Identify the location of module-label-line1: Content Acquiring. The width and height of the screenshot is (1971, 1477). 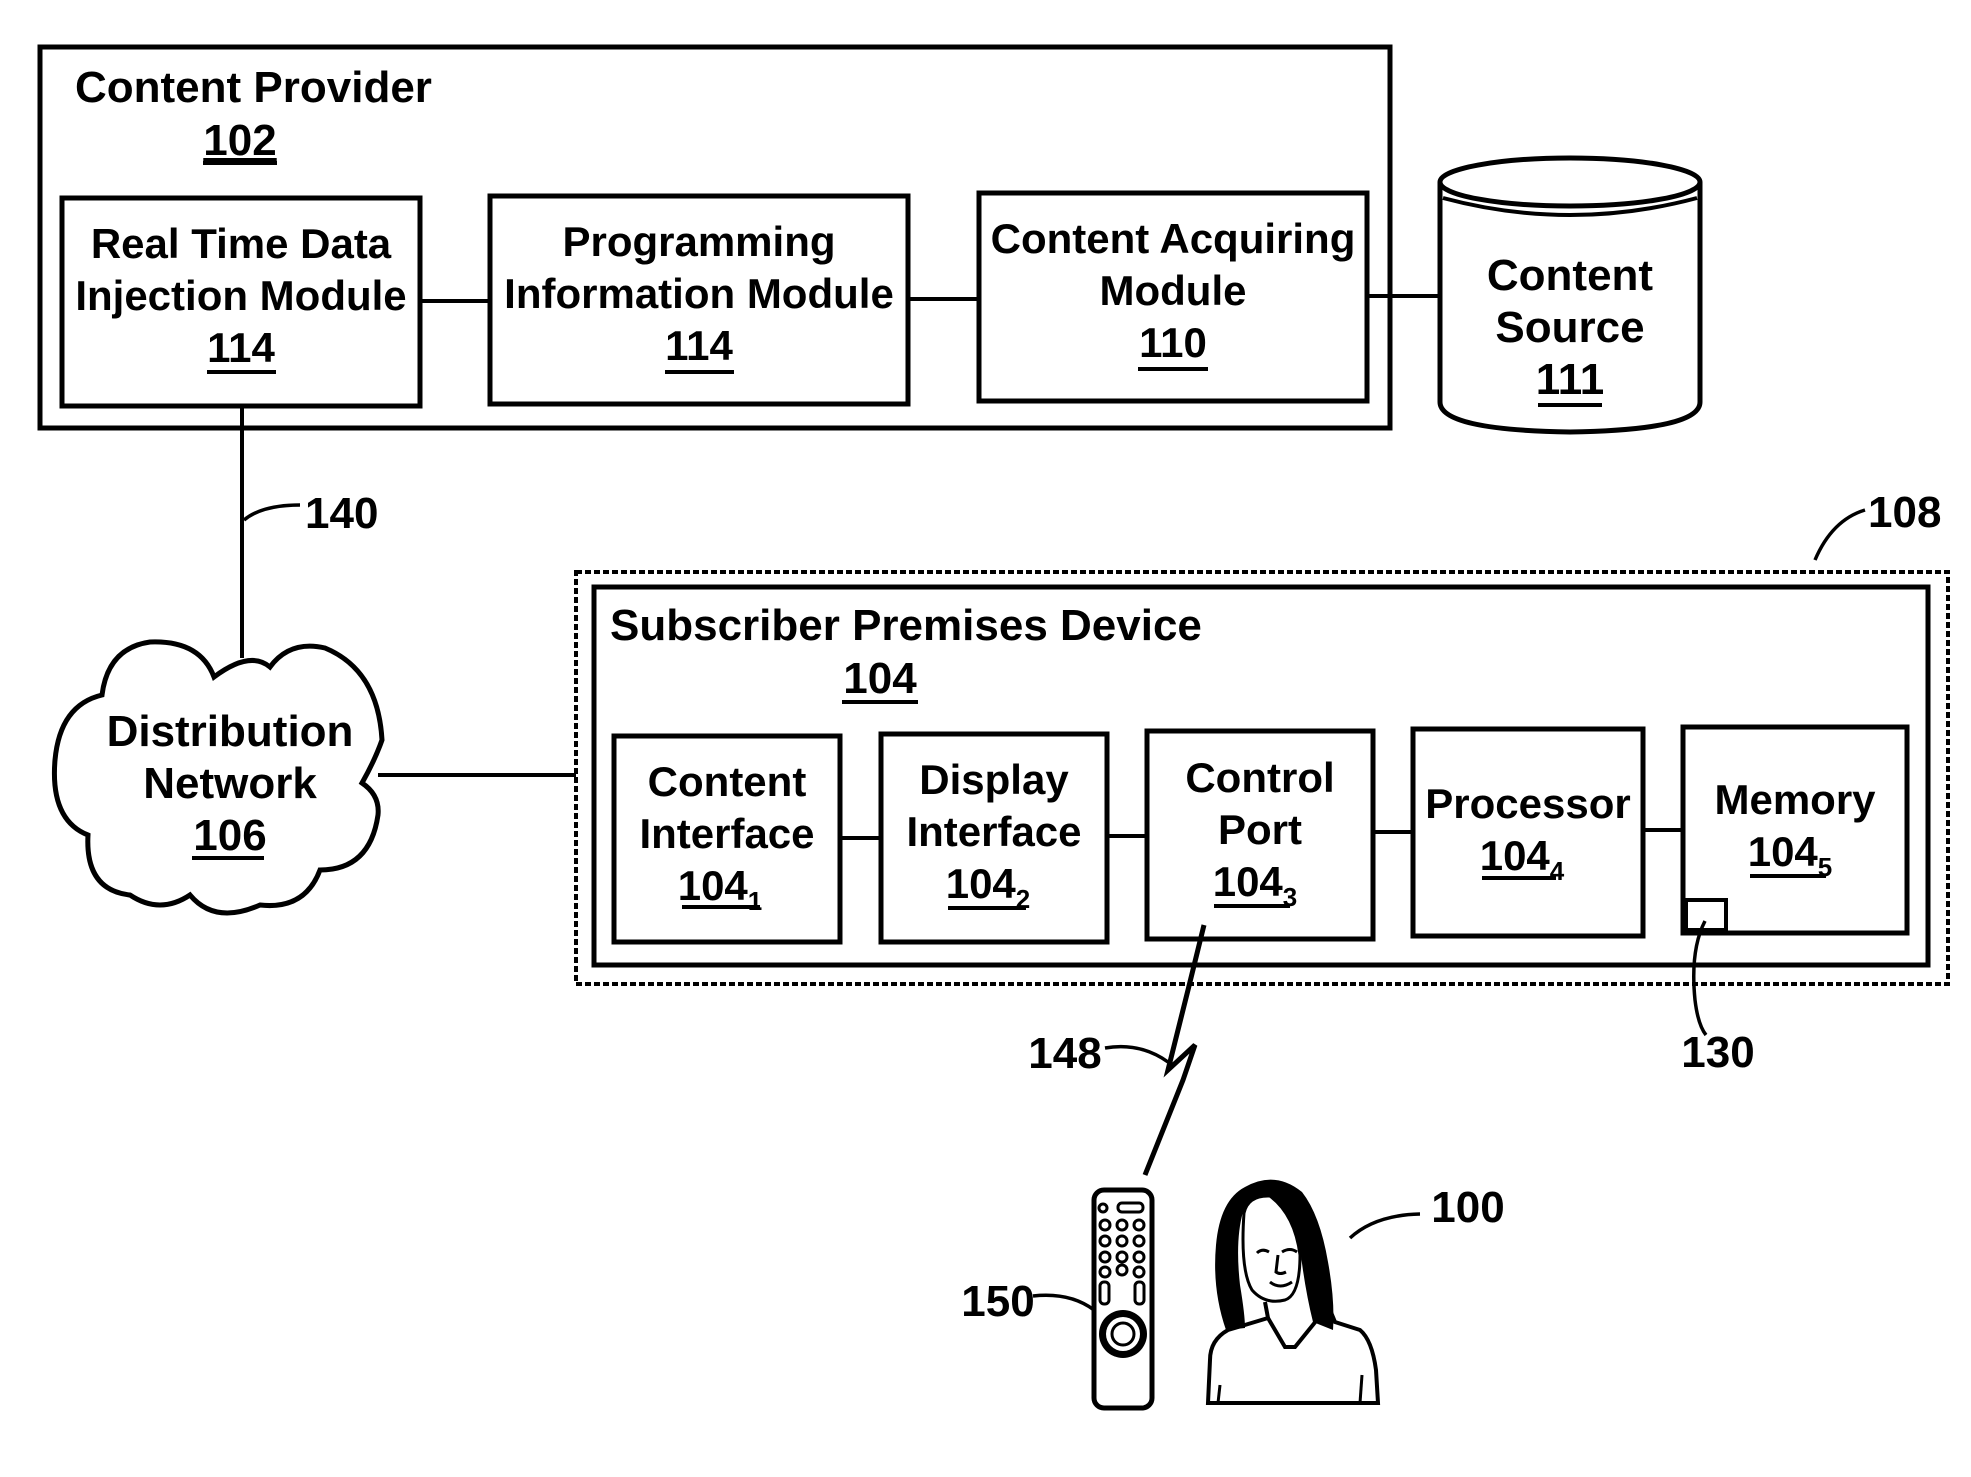
(1173, 238).